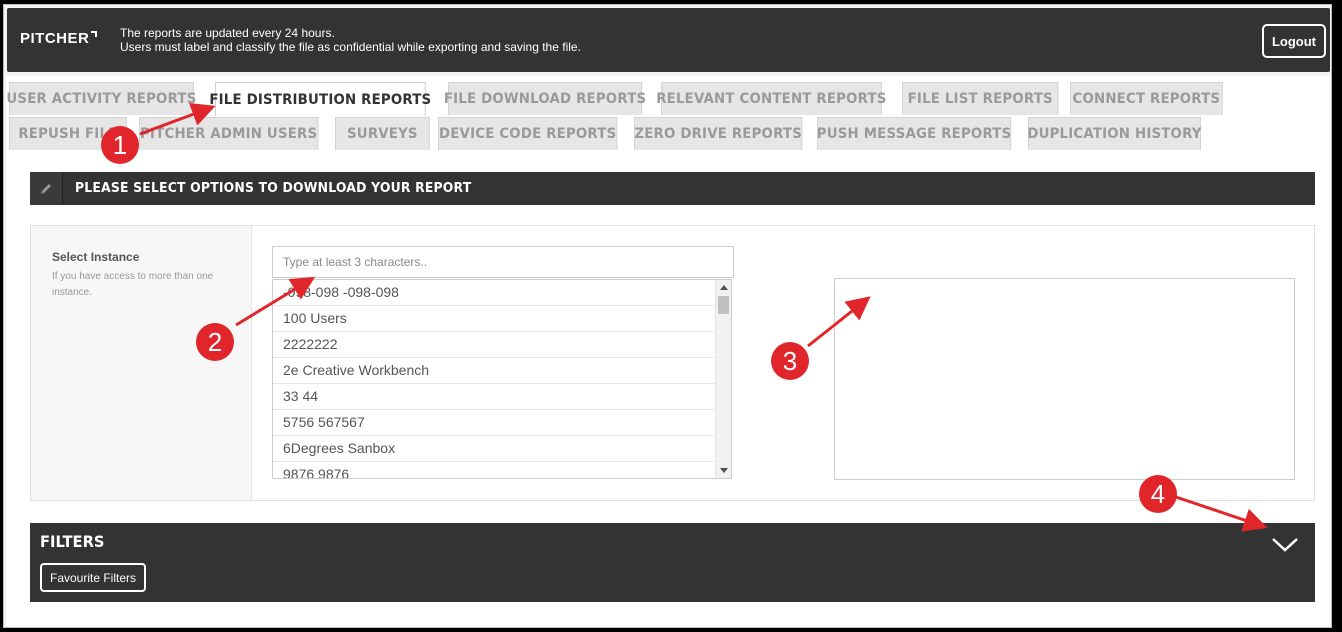 The height and width of the screenshot is (632, 1342). Describe the element at coordinates (59, 38) in the screenshot. I see `logo: PITCHER` at that location.